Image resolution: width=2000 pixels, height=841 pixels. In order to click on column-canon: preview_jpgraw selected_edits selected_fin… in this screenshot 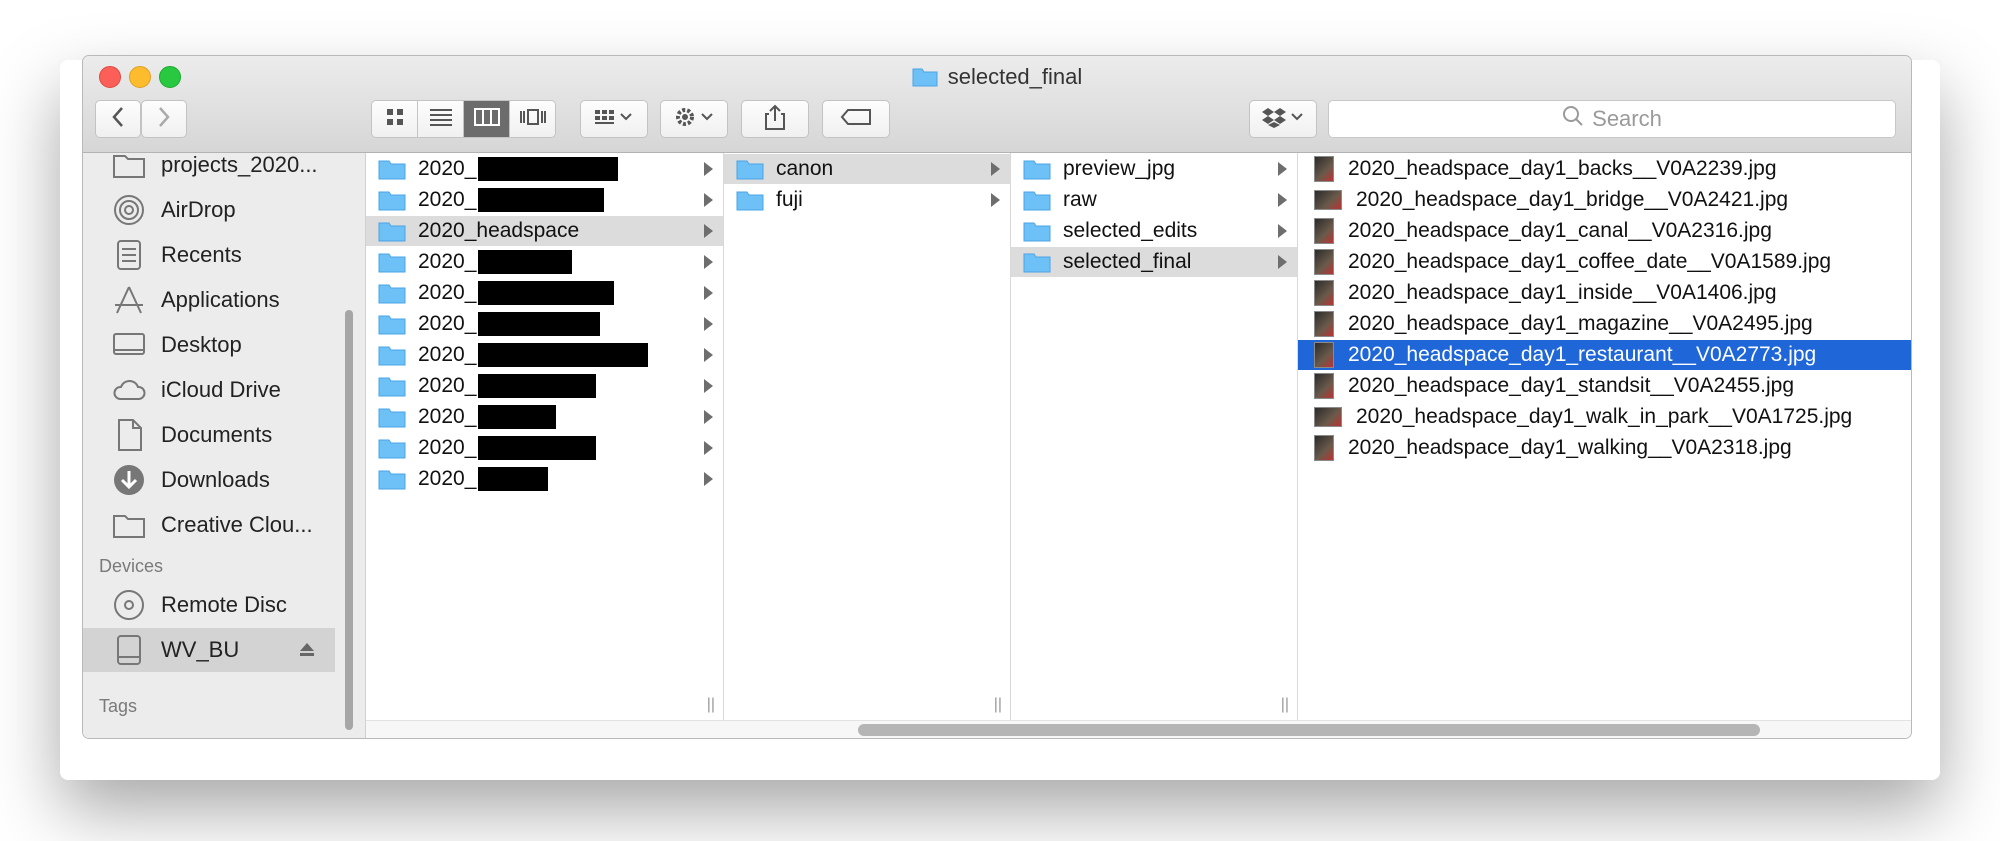, I will do `click(1154, 436)`.